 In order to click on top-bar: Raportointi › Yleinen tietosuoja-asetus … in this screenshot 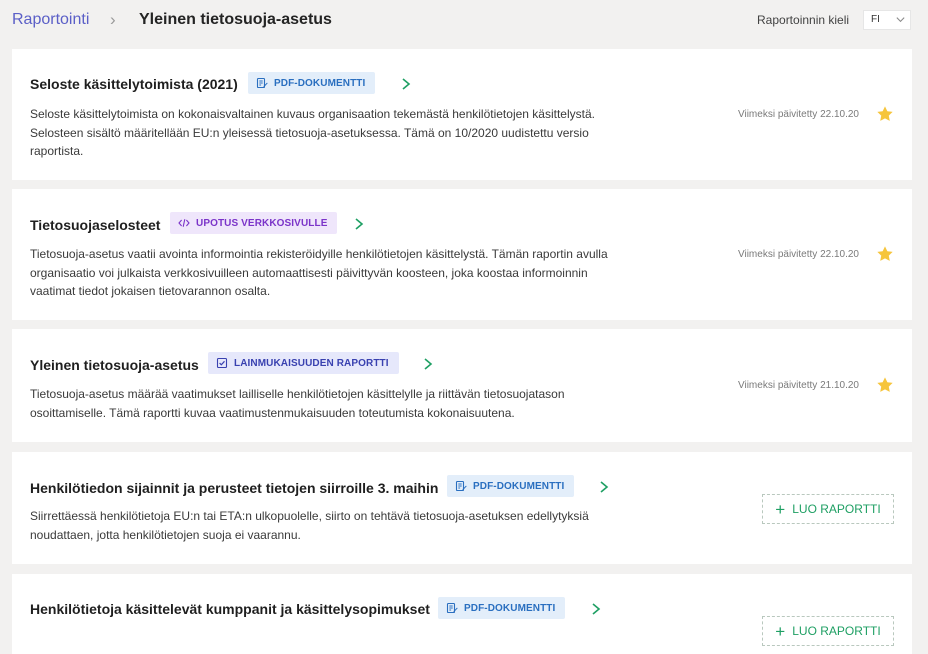, I will do `click(464, 21)`.